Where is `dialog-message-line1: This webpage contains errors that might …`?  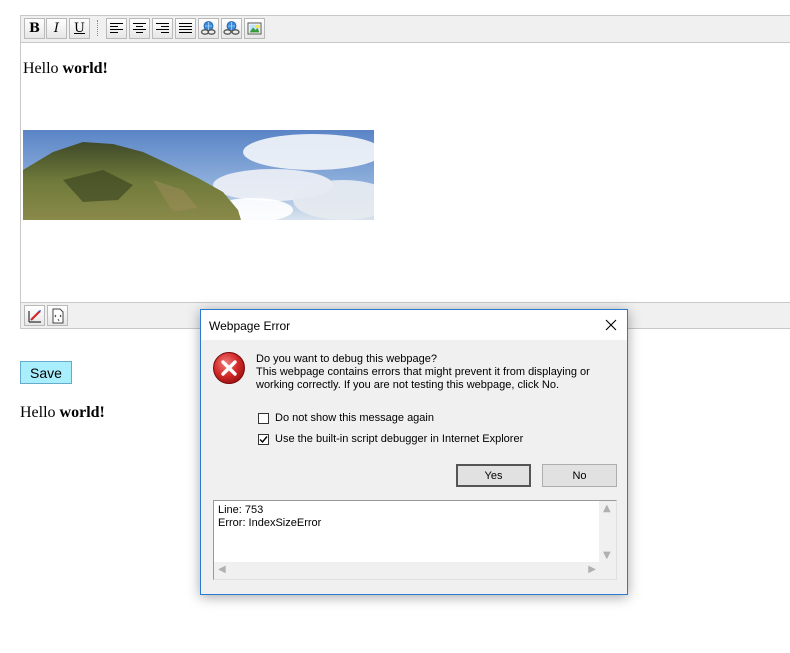 dialog-message-line1: This webpage contains errors that might … is located at coordinates (423, 372).